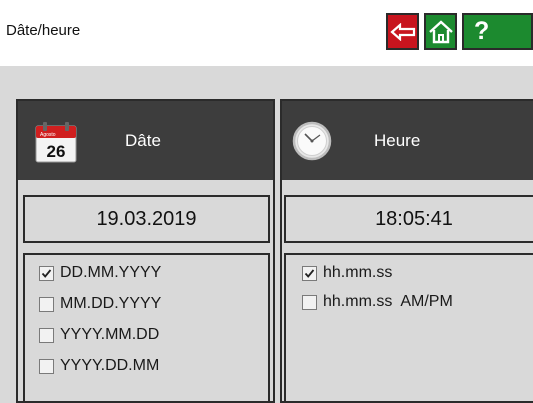 This screenshot has width=533, height=403. What do you see at coordinates (56, 151) in the screenshot?
I see `calendar-day: 26` at bounding box center [56, 151].